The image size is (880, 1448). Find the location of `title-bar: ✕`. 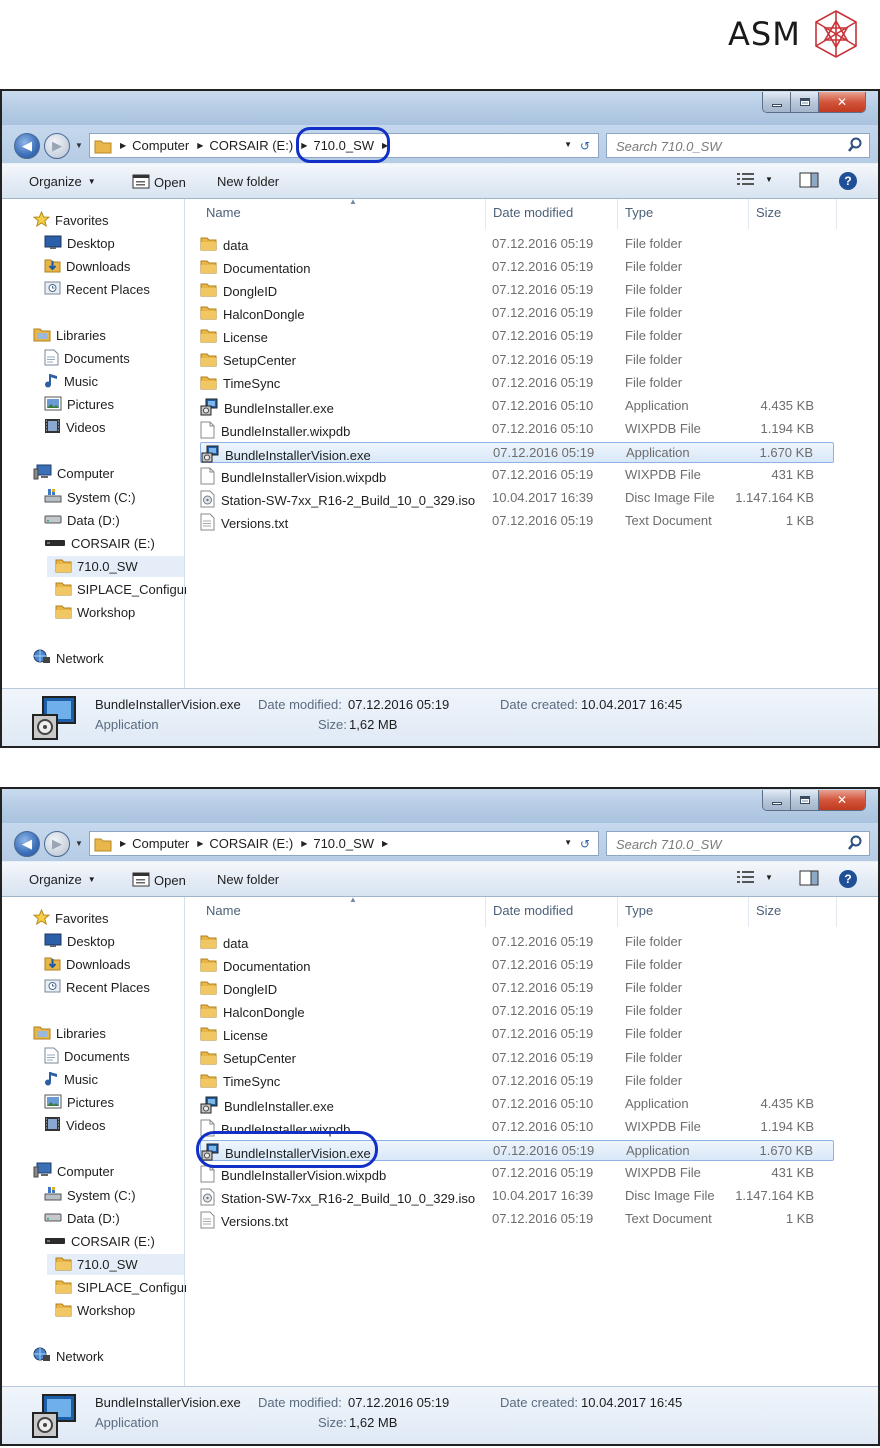

title-bar: ✕ is located at coordinates (440, 806).